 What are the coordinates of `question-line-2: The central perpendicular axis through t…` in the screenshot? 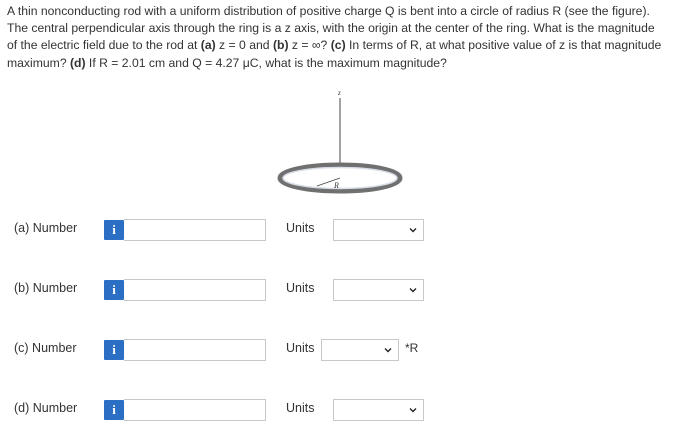 It's located at (331, 28).